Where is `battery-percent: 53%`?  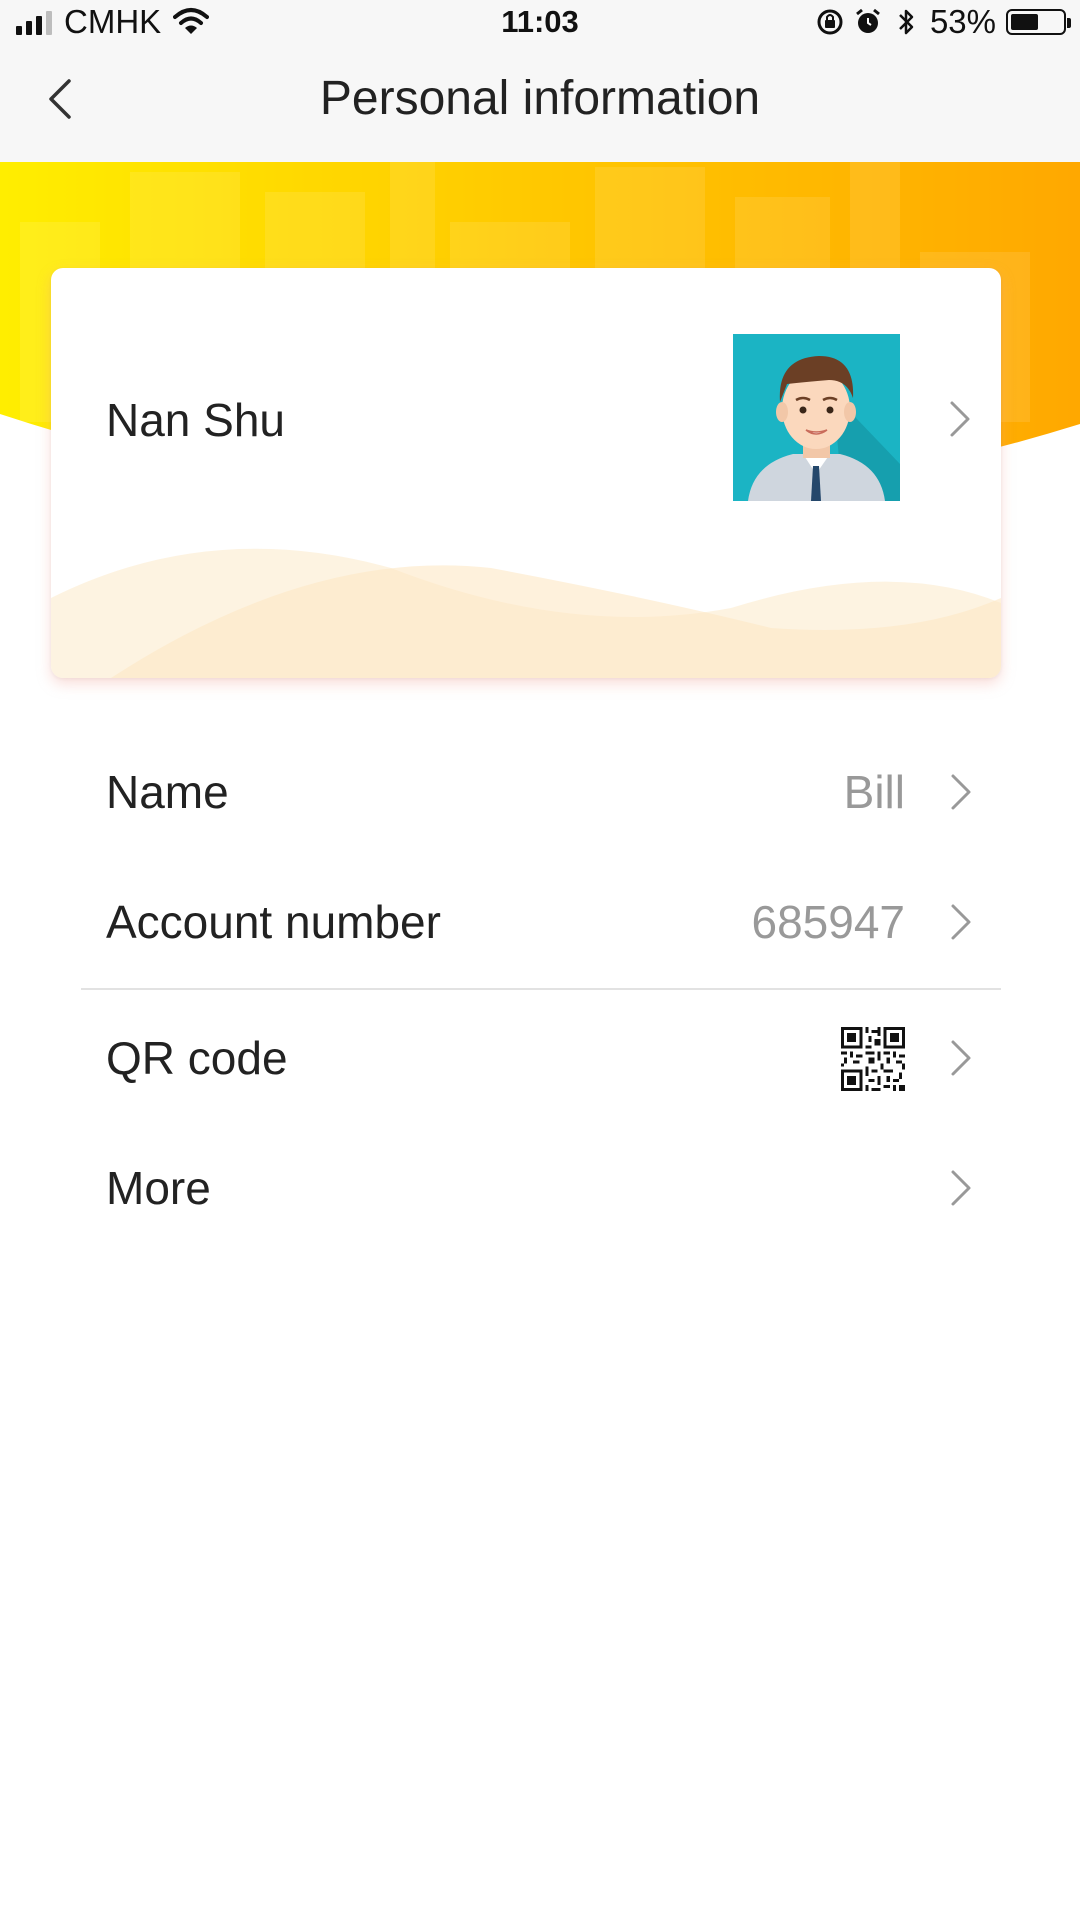
battery-percent: 53% is located at coordinates (962, 21).